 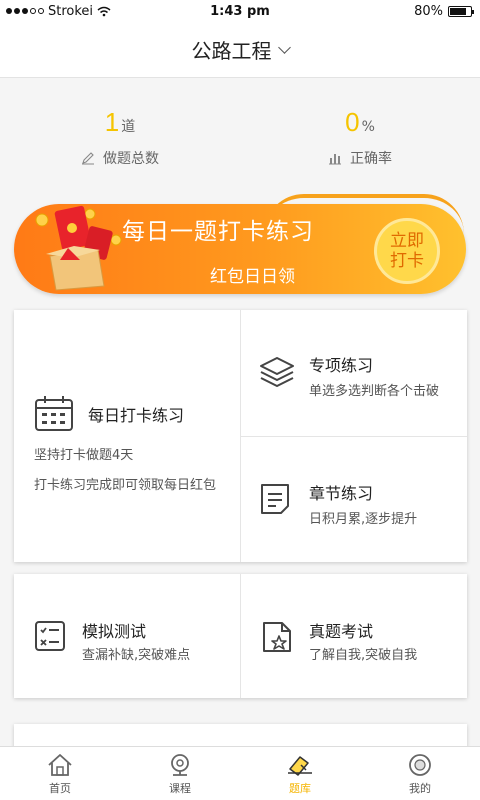 I want to click on bar-chart-icon, so click(x=335, y=159).